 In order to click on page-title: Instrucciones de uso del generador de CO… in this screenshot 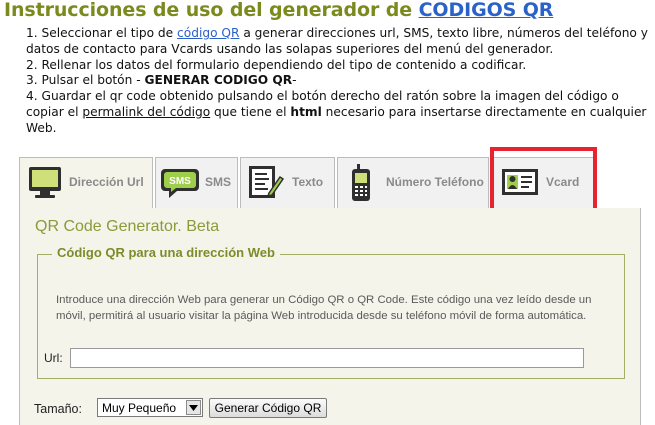, I will do `click(278, 10)`.